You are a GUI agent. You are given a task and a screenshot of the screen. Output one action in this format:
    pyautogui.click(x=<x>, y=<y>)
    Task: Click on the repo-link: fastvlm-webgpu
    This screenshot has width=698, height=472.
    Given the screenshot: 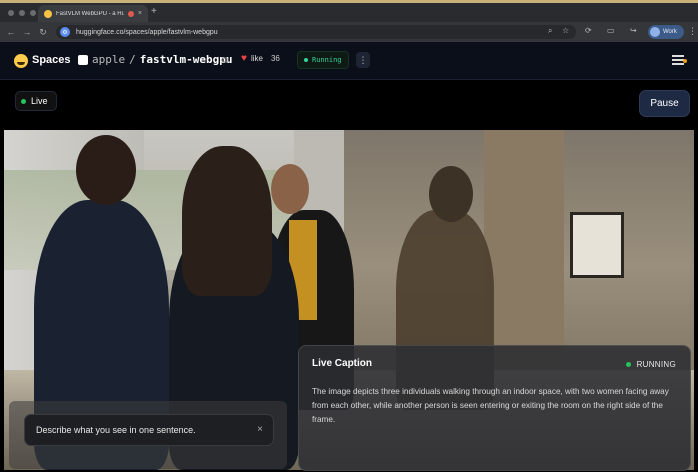 What is the action you would take?
    pyautogui.click(x=186, y=59)
    